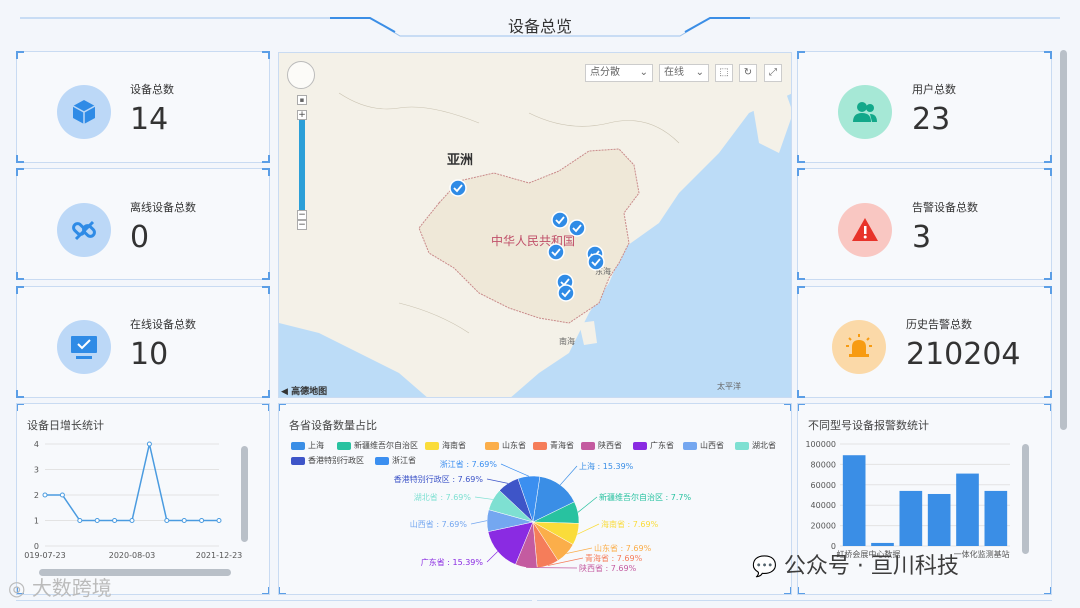  Describe the element at coordinates (605, 72) in the screenshot. I see `map-mode-value: 点分散` at that location.